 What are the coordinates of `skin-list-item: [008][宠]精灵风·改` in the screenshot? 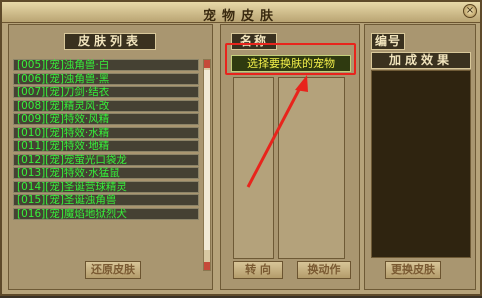 It's located at (106, 105).